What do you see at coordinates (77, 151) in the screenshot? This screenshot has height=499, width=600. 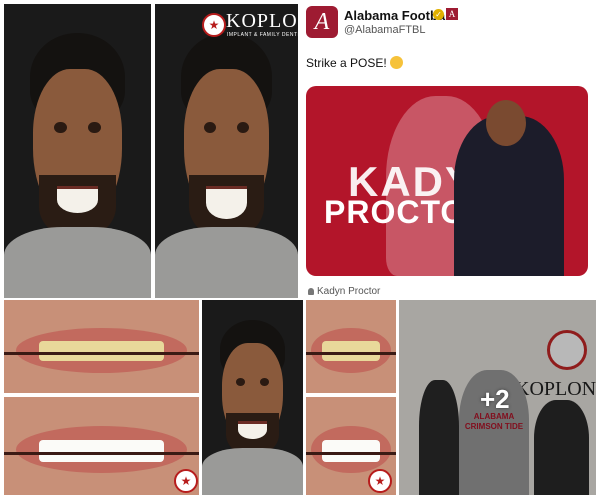 I see `before-portrait-photo` at bounding box center [77, 151].